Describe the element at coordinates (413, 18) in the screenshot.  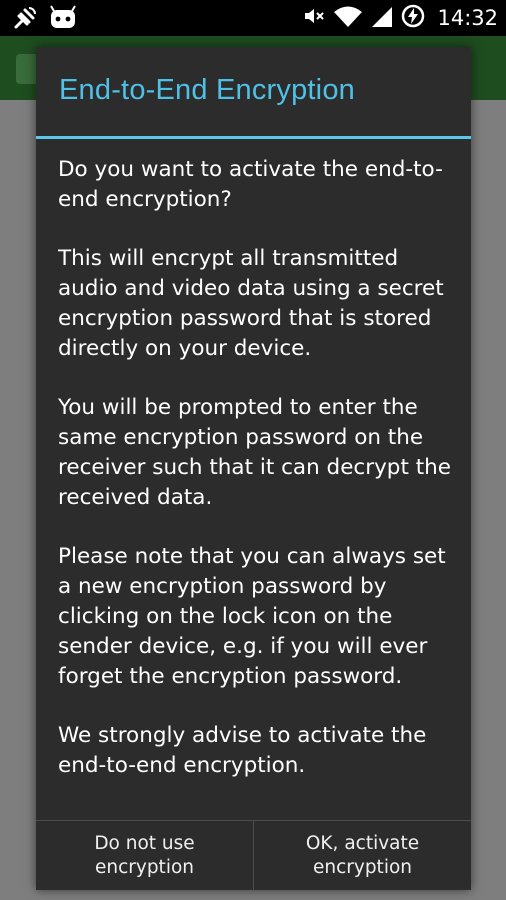
I see `battery-charging-icon` at that location.